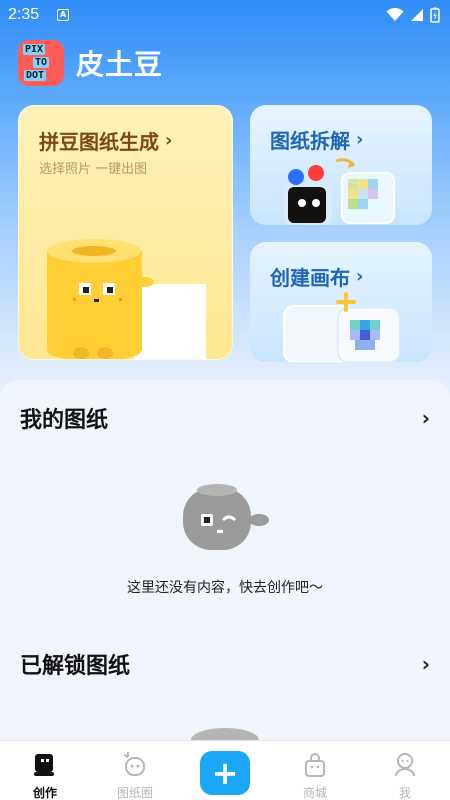 This screenshot has width=450, height=800. I want to click on disassemble-pattern-card: 图纸拆解 ›, so click(341, 165).